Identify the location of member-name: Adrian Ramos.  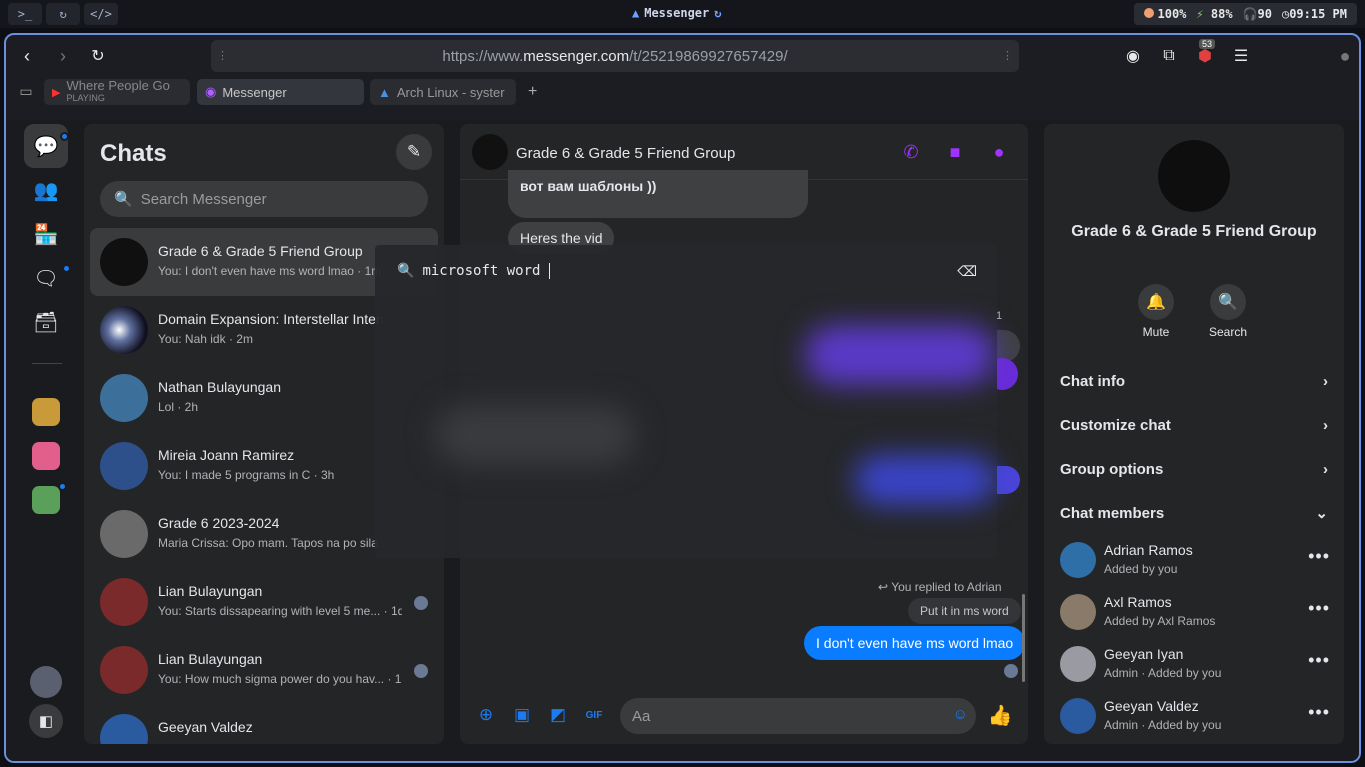
(1148, 550).